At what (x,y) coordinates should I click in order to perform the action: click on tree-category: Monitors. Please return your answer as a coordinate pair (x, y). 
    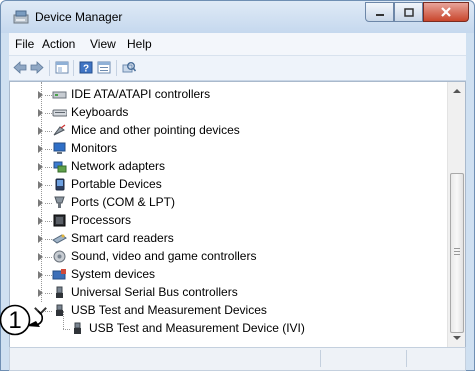
    Looking at the image, I should click on (229, 149).